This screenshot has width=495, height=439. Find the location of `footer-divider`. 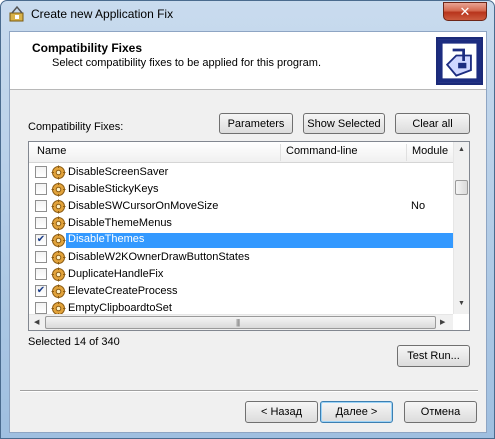

footer-divider is located at coordinates (249, 390).